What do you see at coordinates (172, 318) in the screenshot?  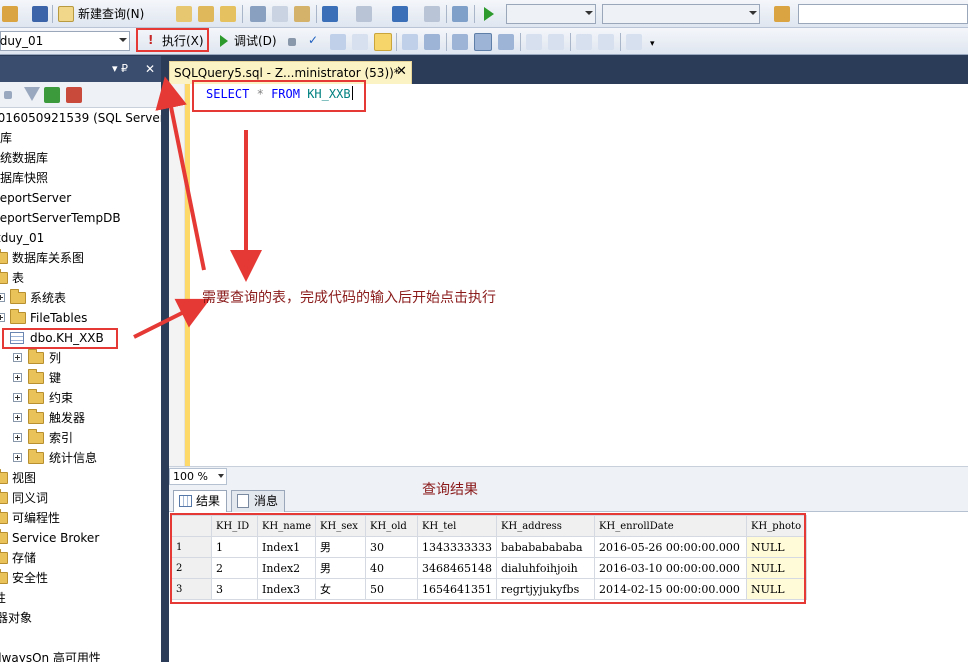 I see `arrow-to-note` at bounding box center [172, 318].